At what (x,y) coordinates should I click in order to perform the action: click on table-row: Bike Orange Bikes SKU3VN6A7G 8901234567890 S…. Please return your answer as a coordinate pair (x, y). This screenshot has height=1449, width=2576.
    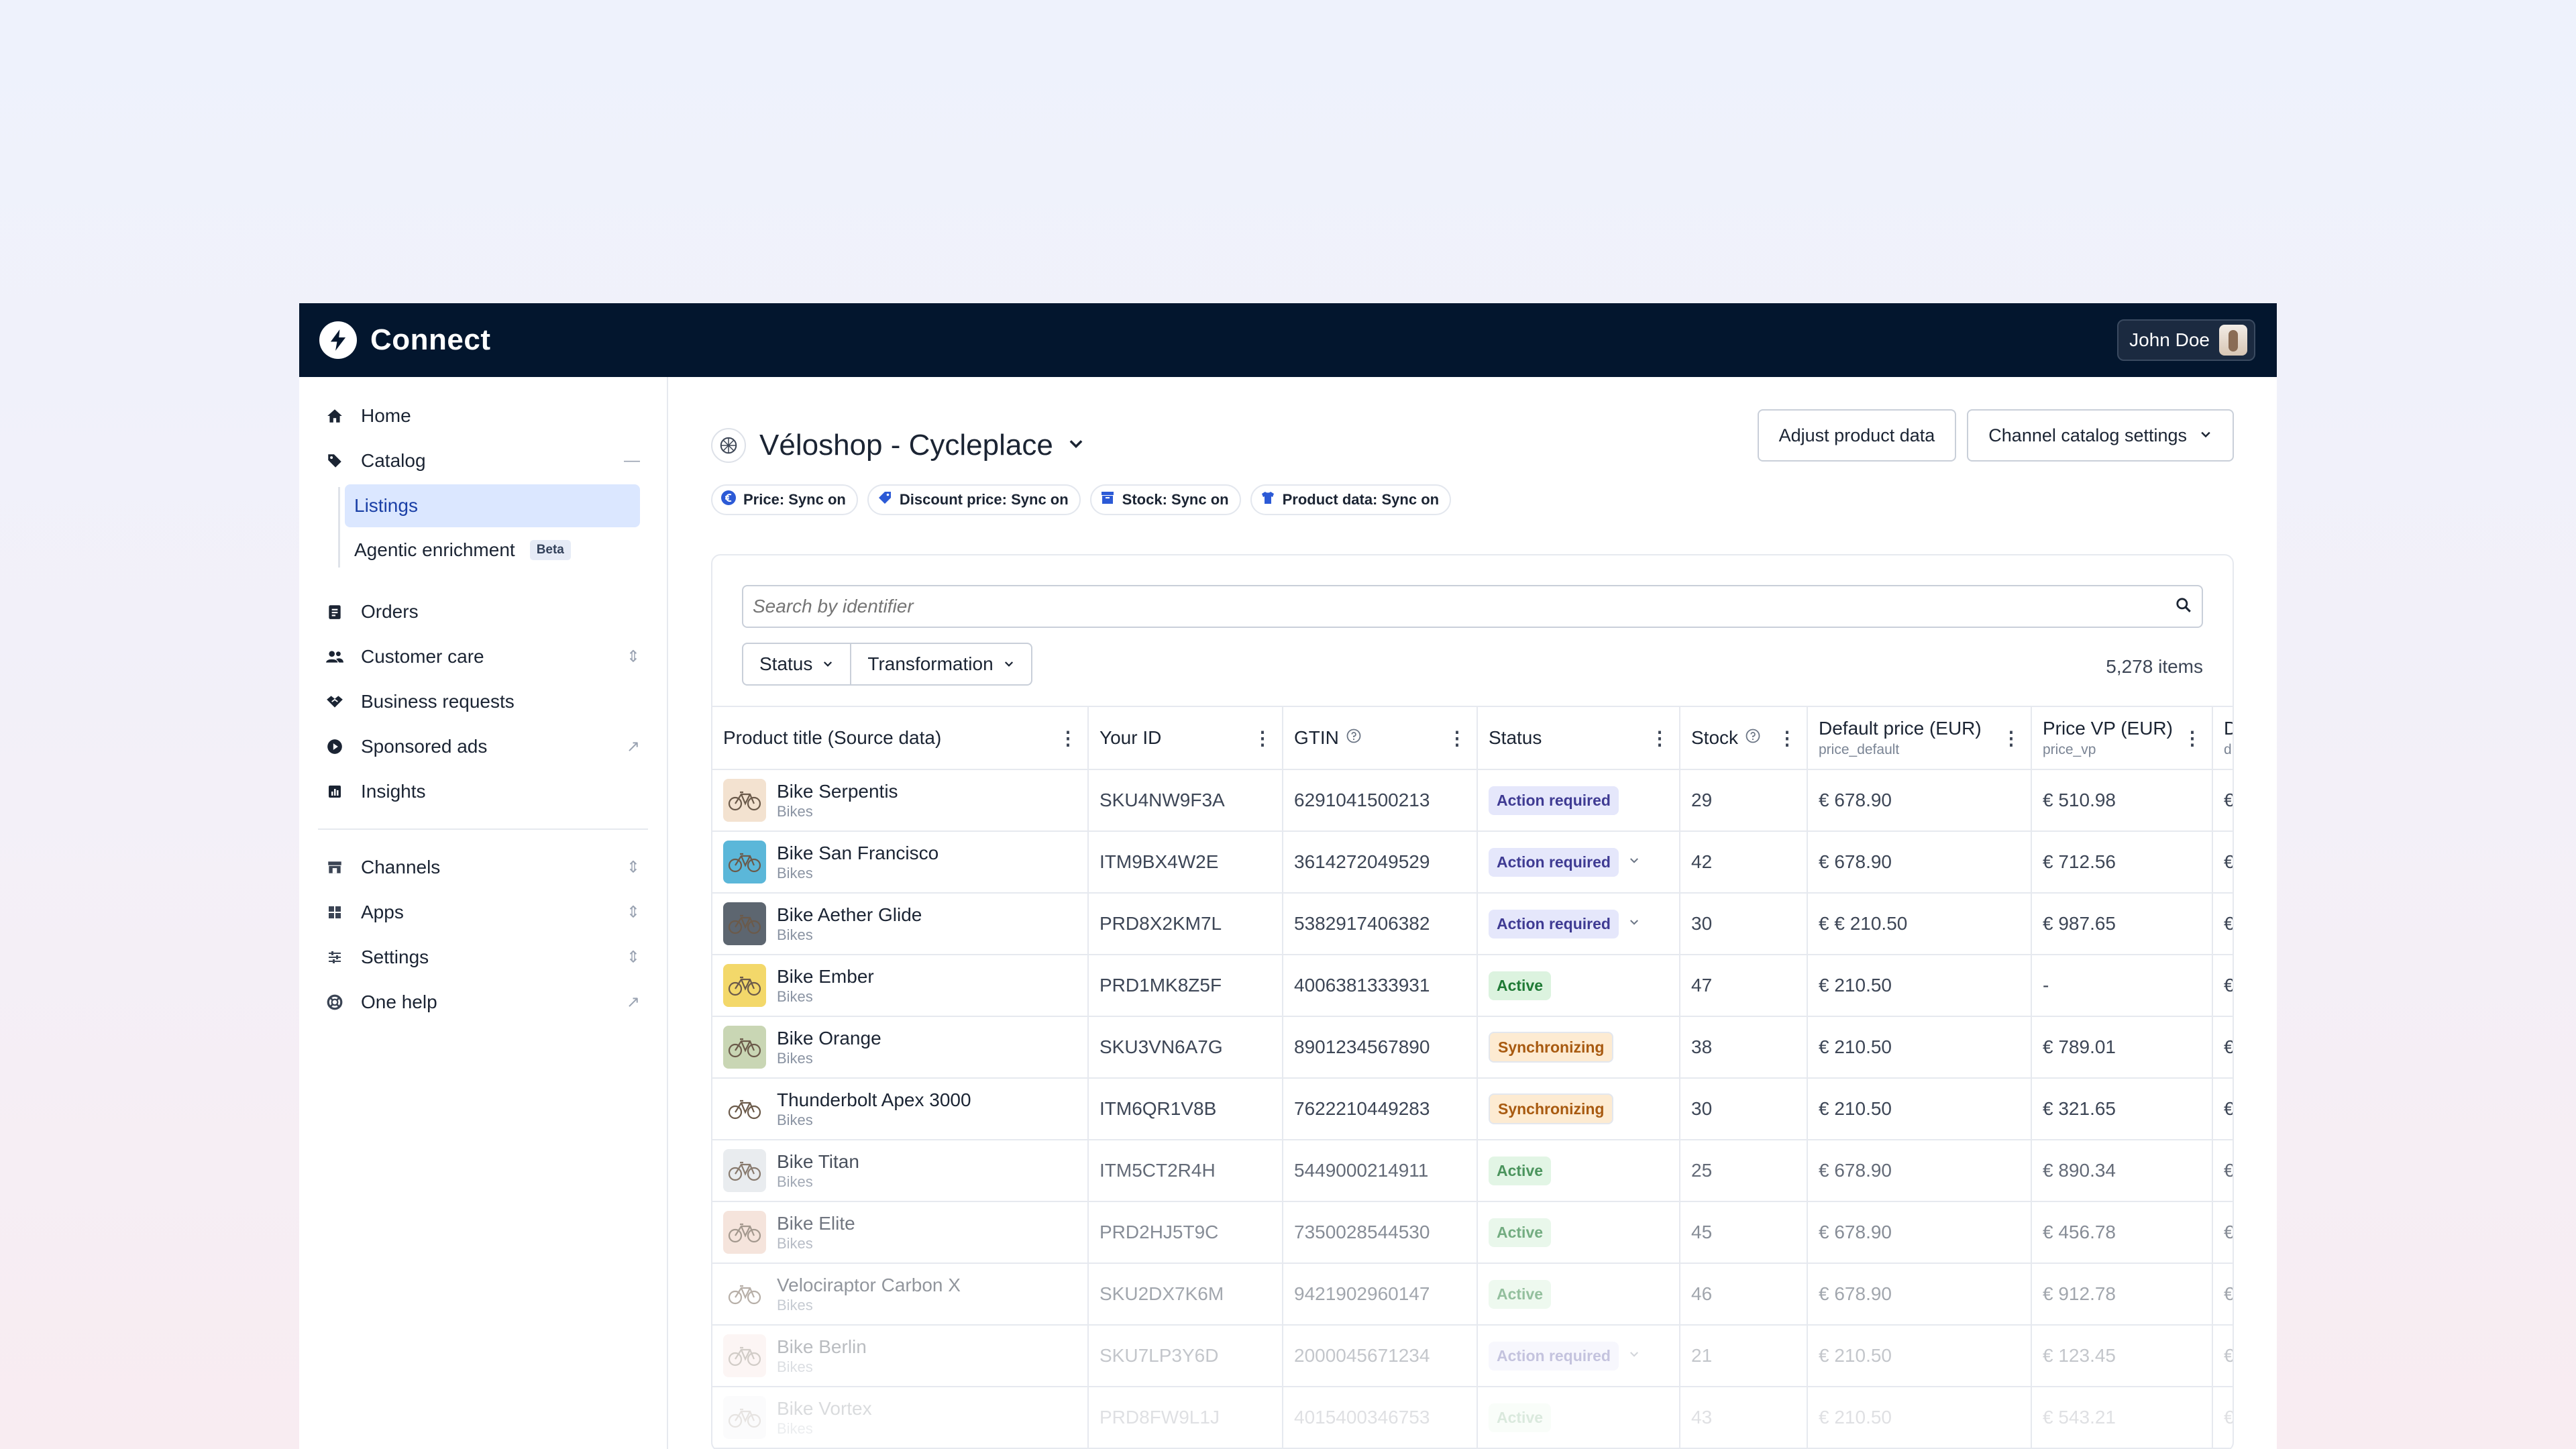
    Looking at the image, I should click on (1472, 1047).